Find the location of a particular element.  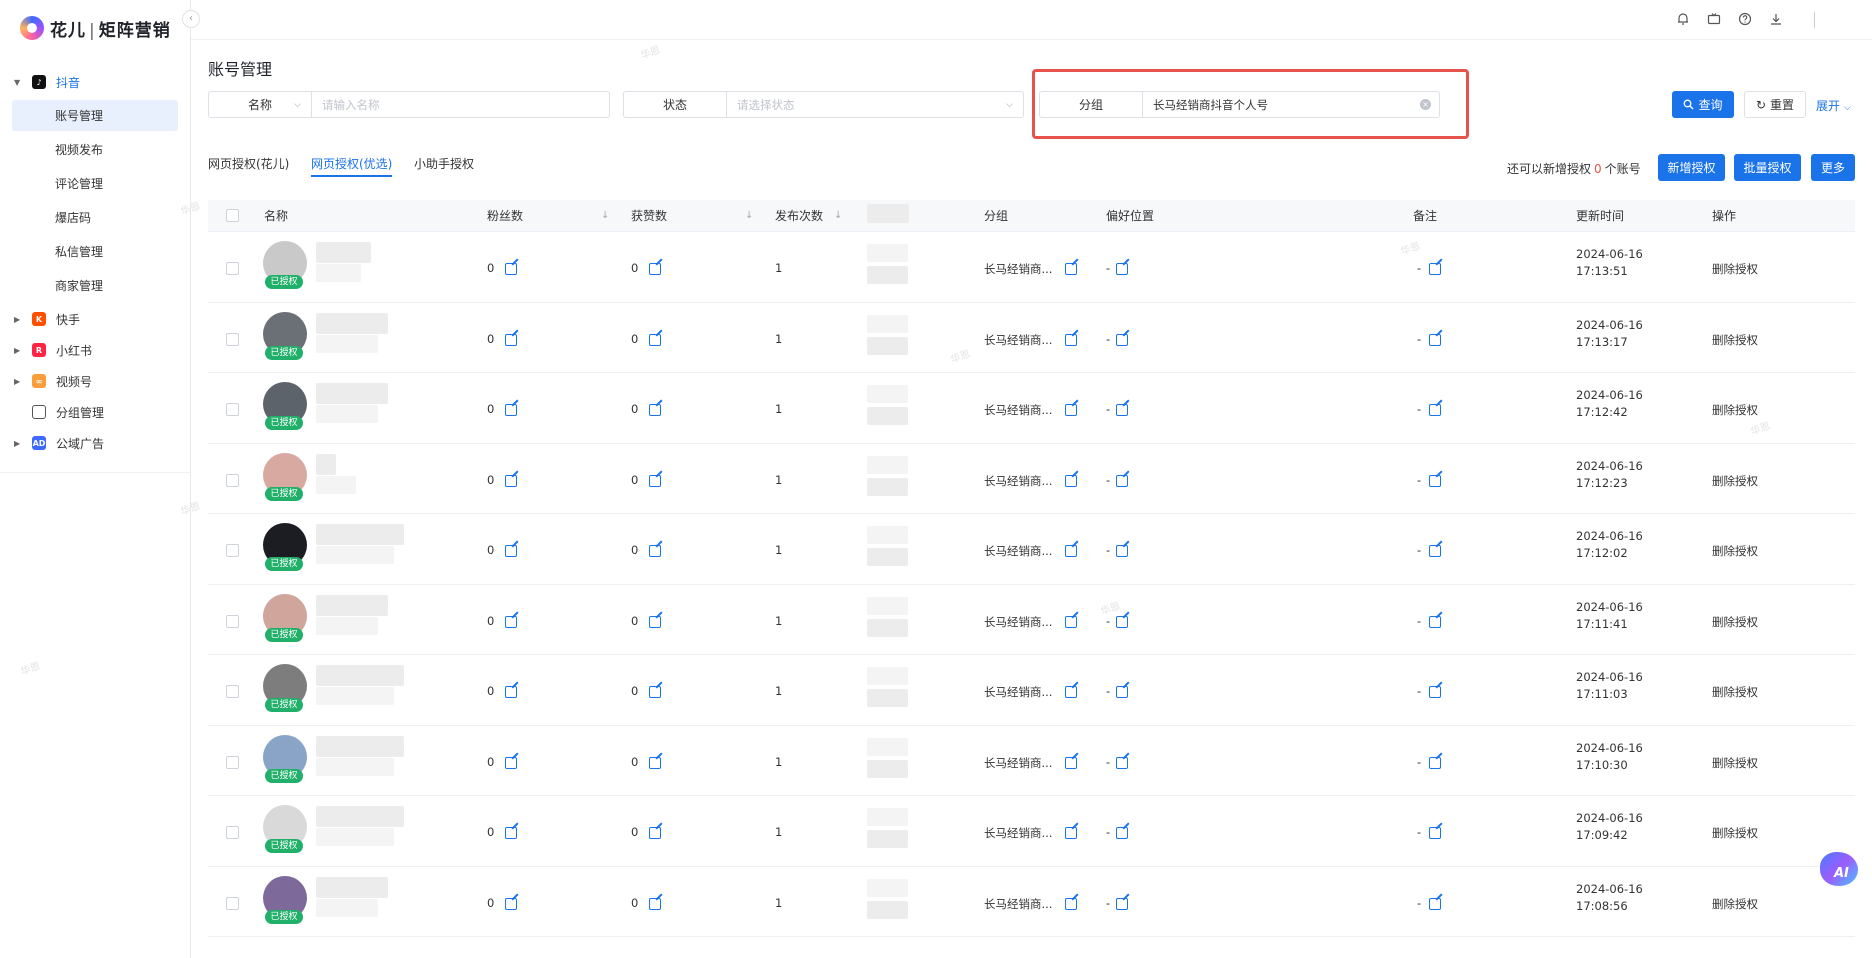

tv-icon is located at coordinates (1714, 20).